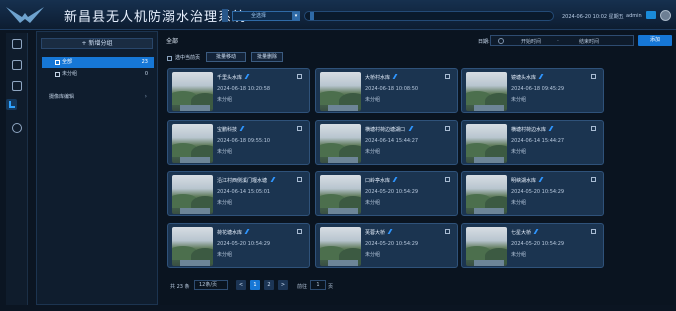  Describe the element at coordinates (146, 74) in the screenshot. I see `group-count: 0` at that location.